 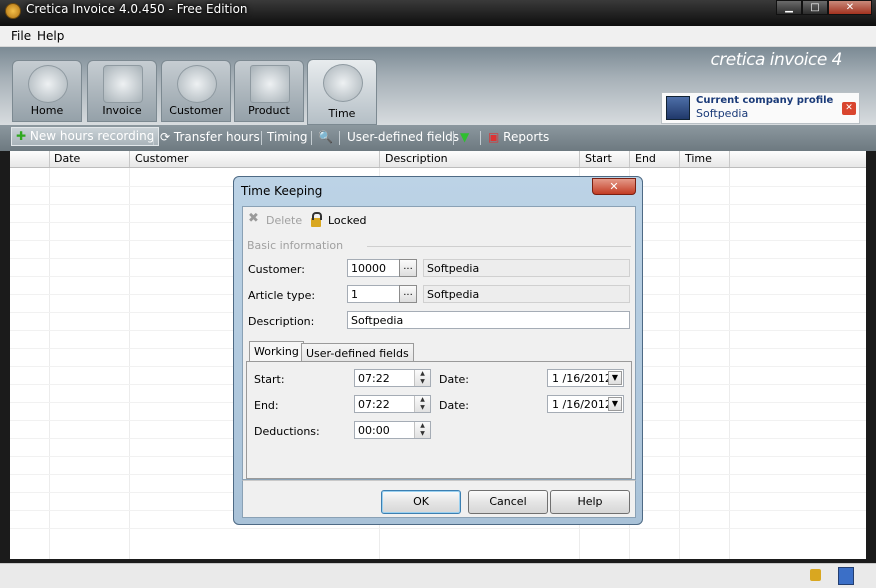 What do you see at coordinates (325, 137) in the screenshot?
I see `search-icon: 🔍` at bounding box center [325, 137].